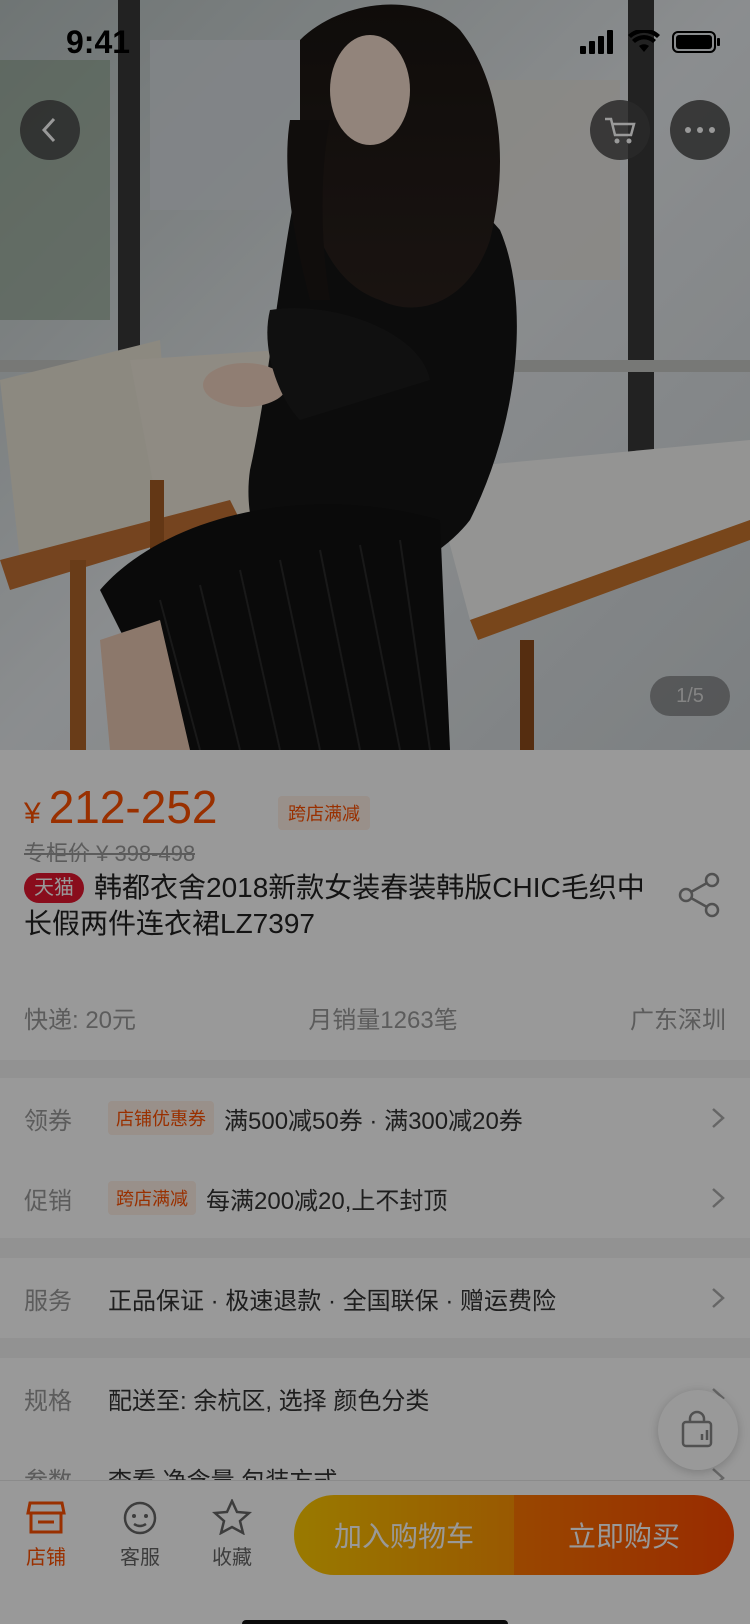  I want to click on buy-now-button: 立即购买, so click(624, 1535).